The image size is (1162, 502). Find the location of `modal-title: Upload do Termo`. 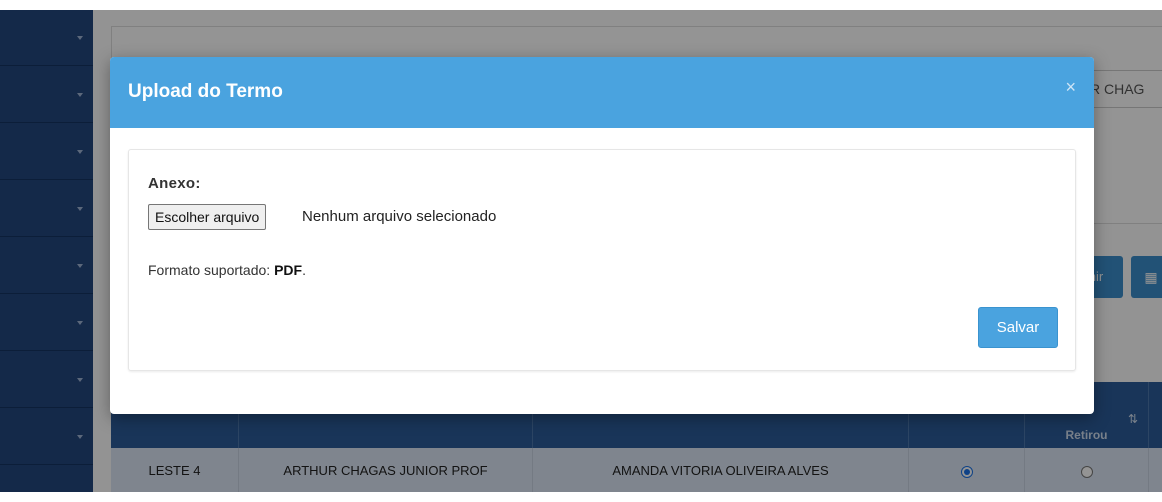

modal-title: Upload do Termo is located at coordinates (205, 91).